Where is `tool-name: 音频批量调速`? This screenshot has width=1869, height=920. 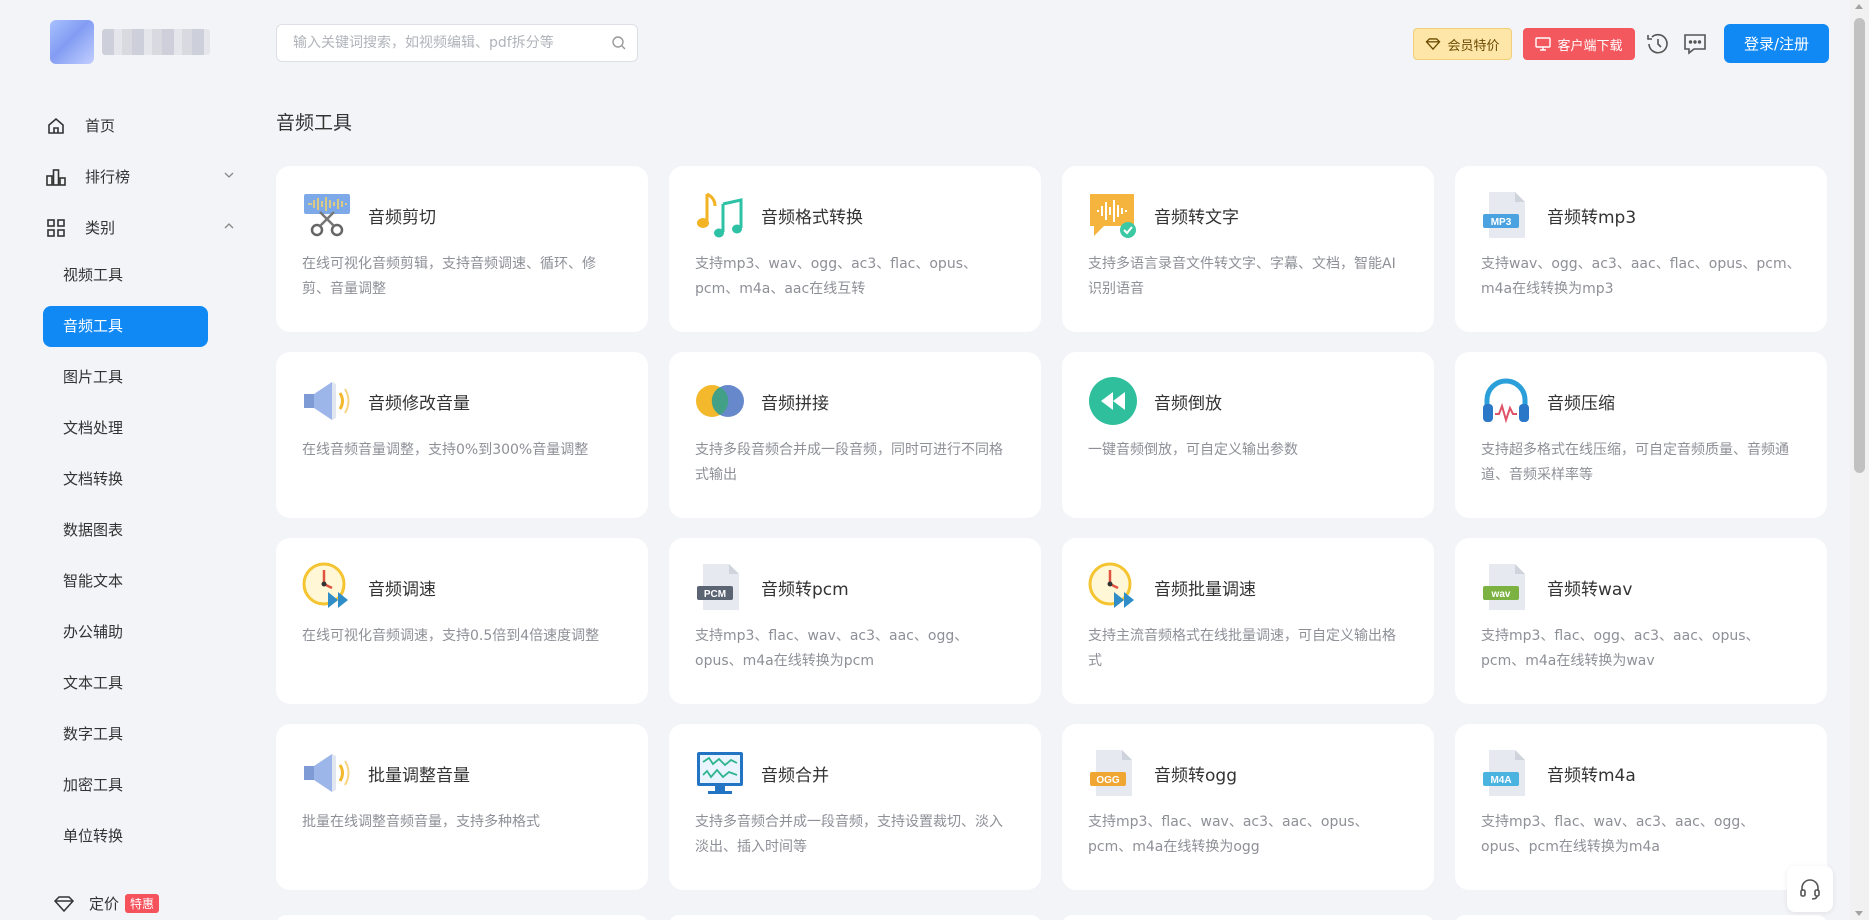
tool-name: 音频批量调速 is located at coordinates (1205, 589).